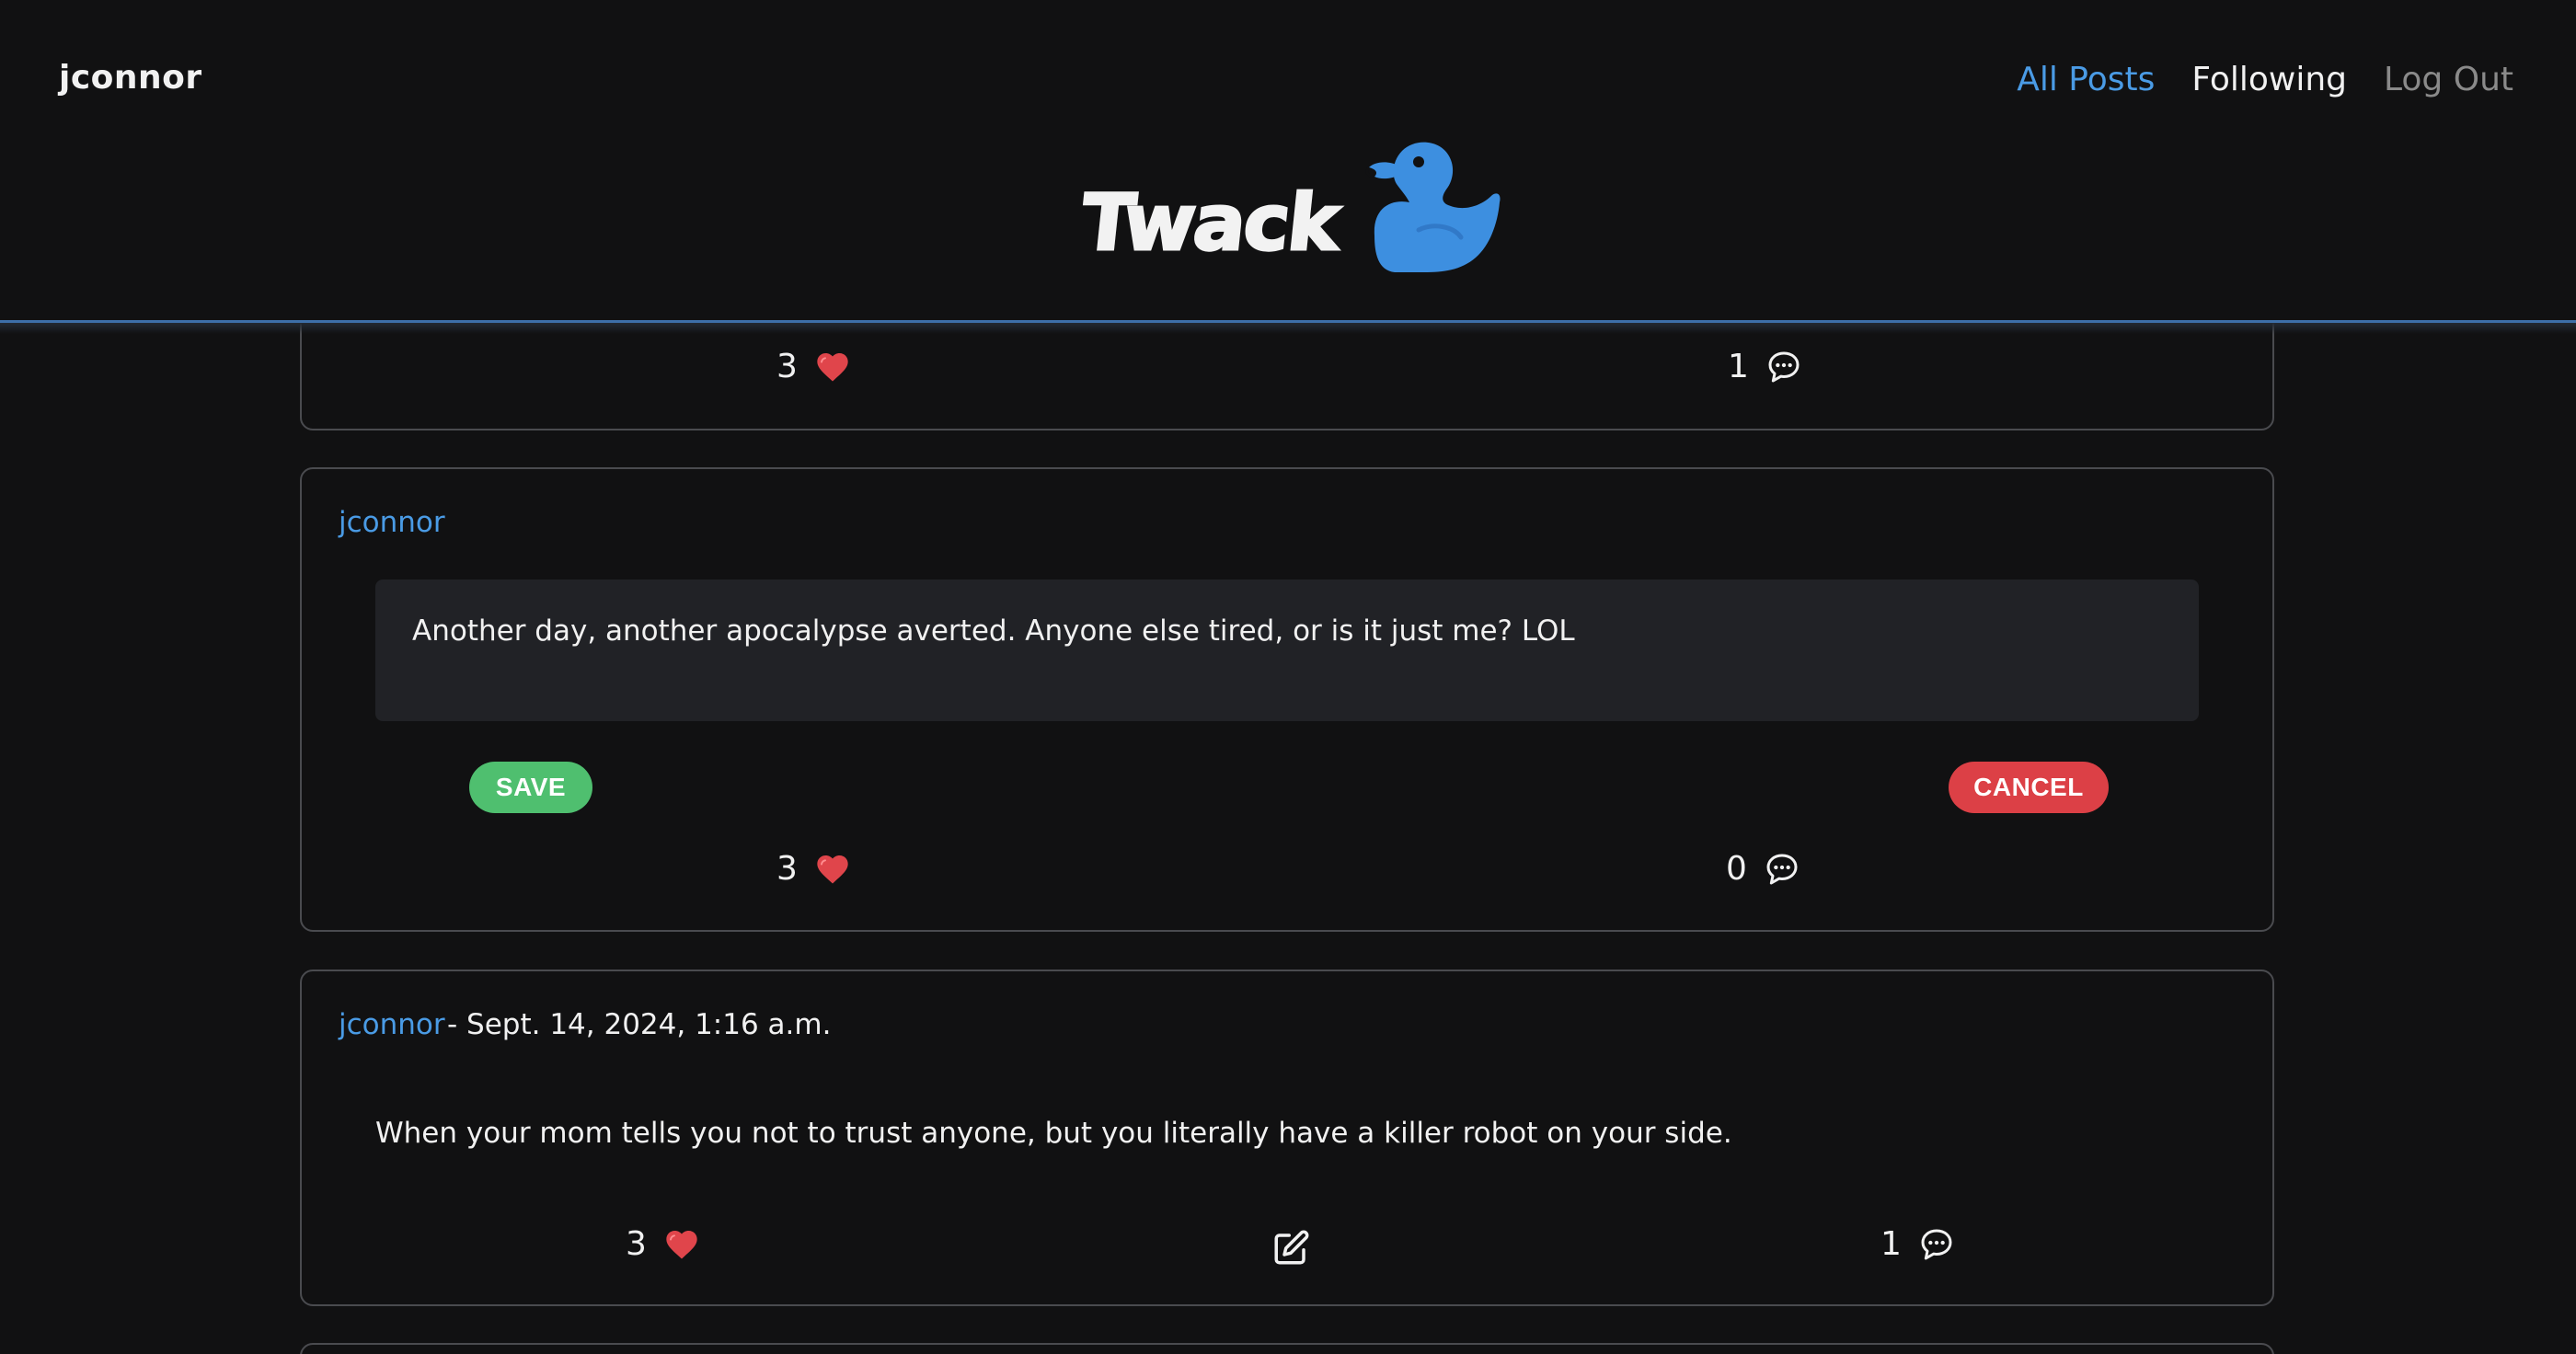 The height and width of the screenshot is (1354, 2576). Describe the element at coordinates (1763, 869) in the screenshot. I see `comment-button: 0` at that location.